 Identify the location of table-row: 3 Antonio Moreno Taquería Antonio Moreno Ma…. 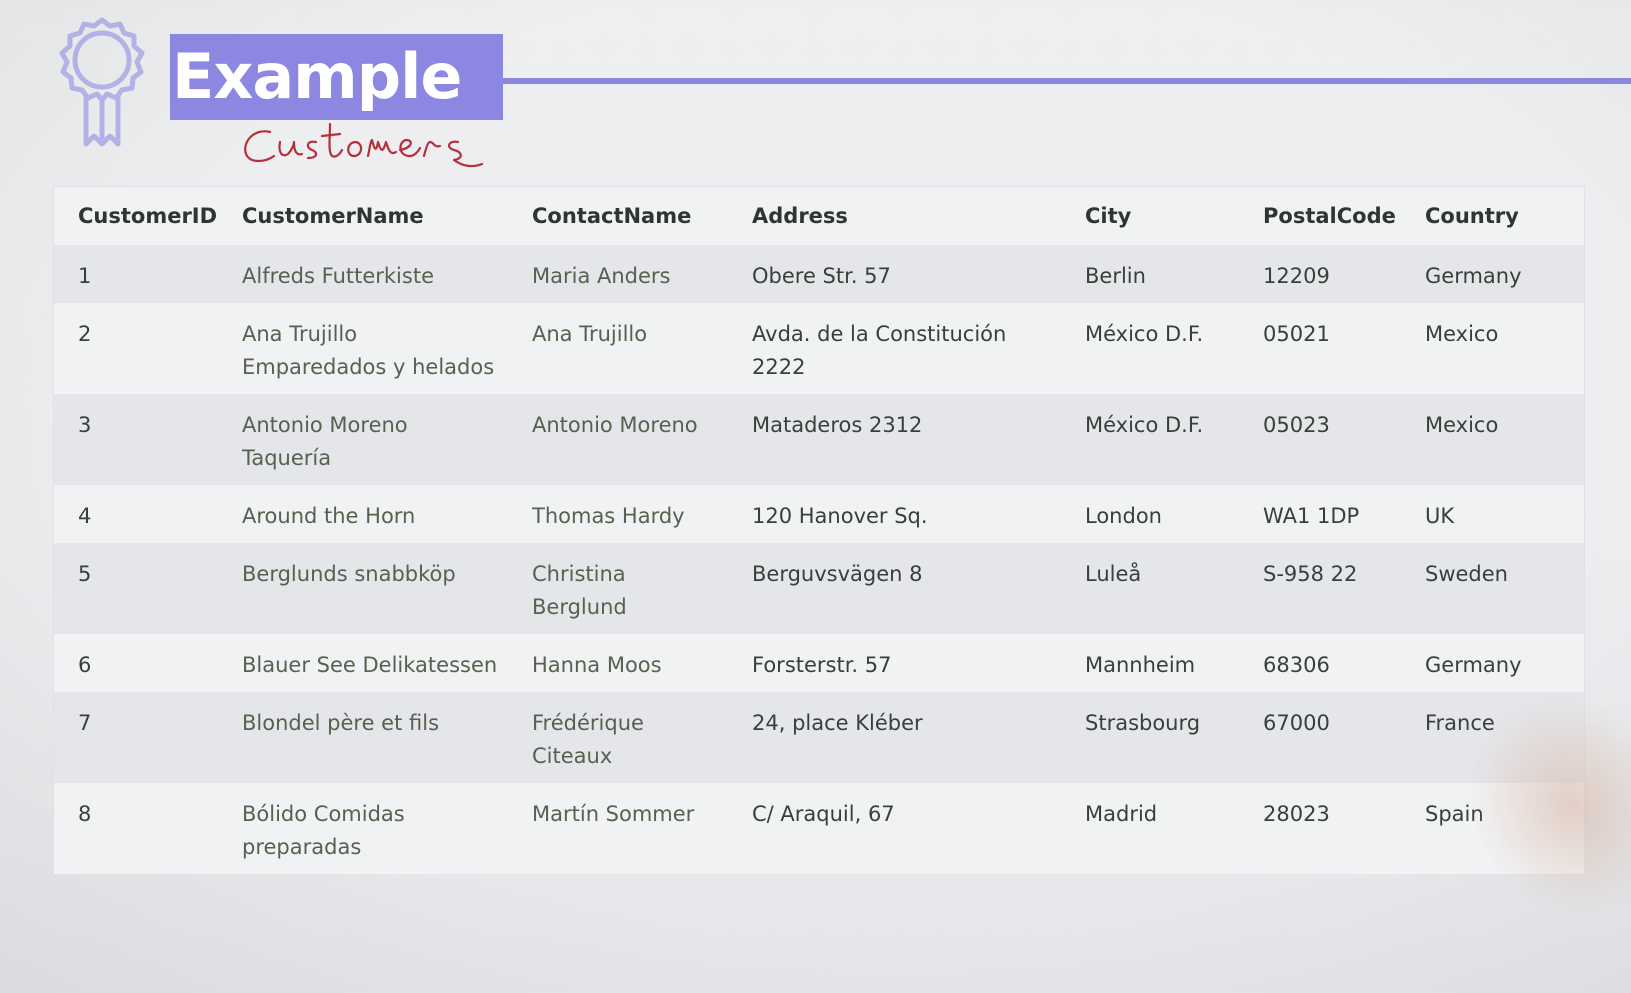
(819, 439).